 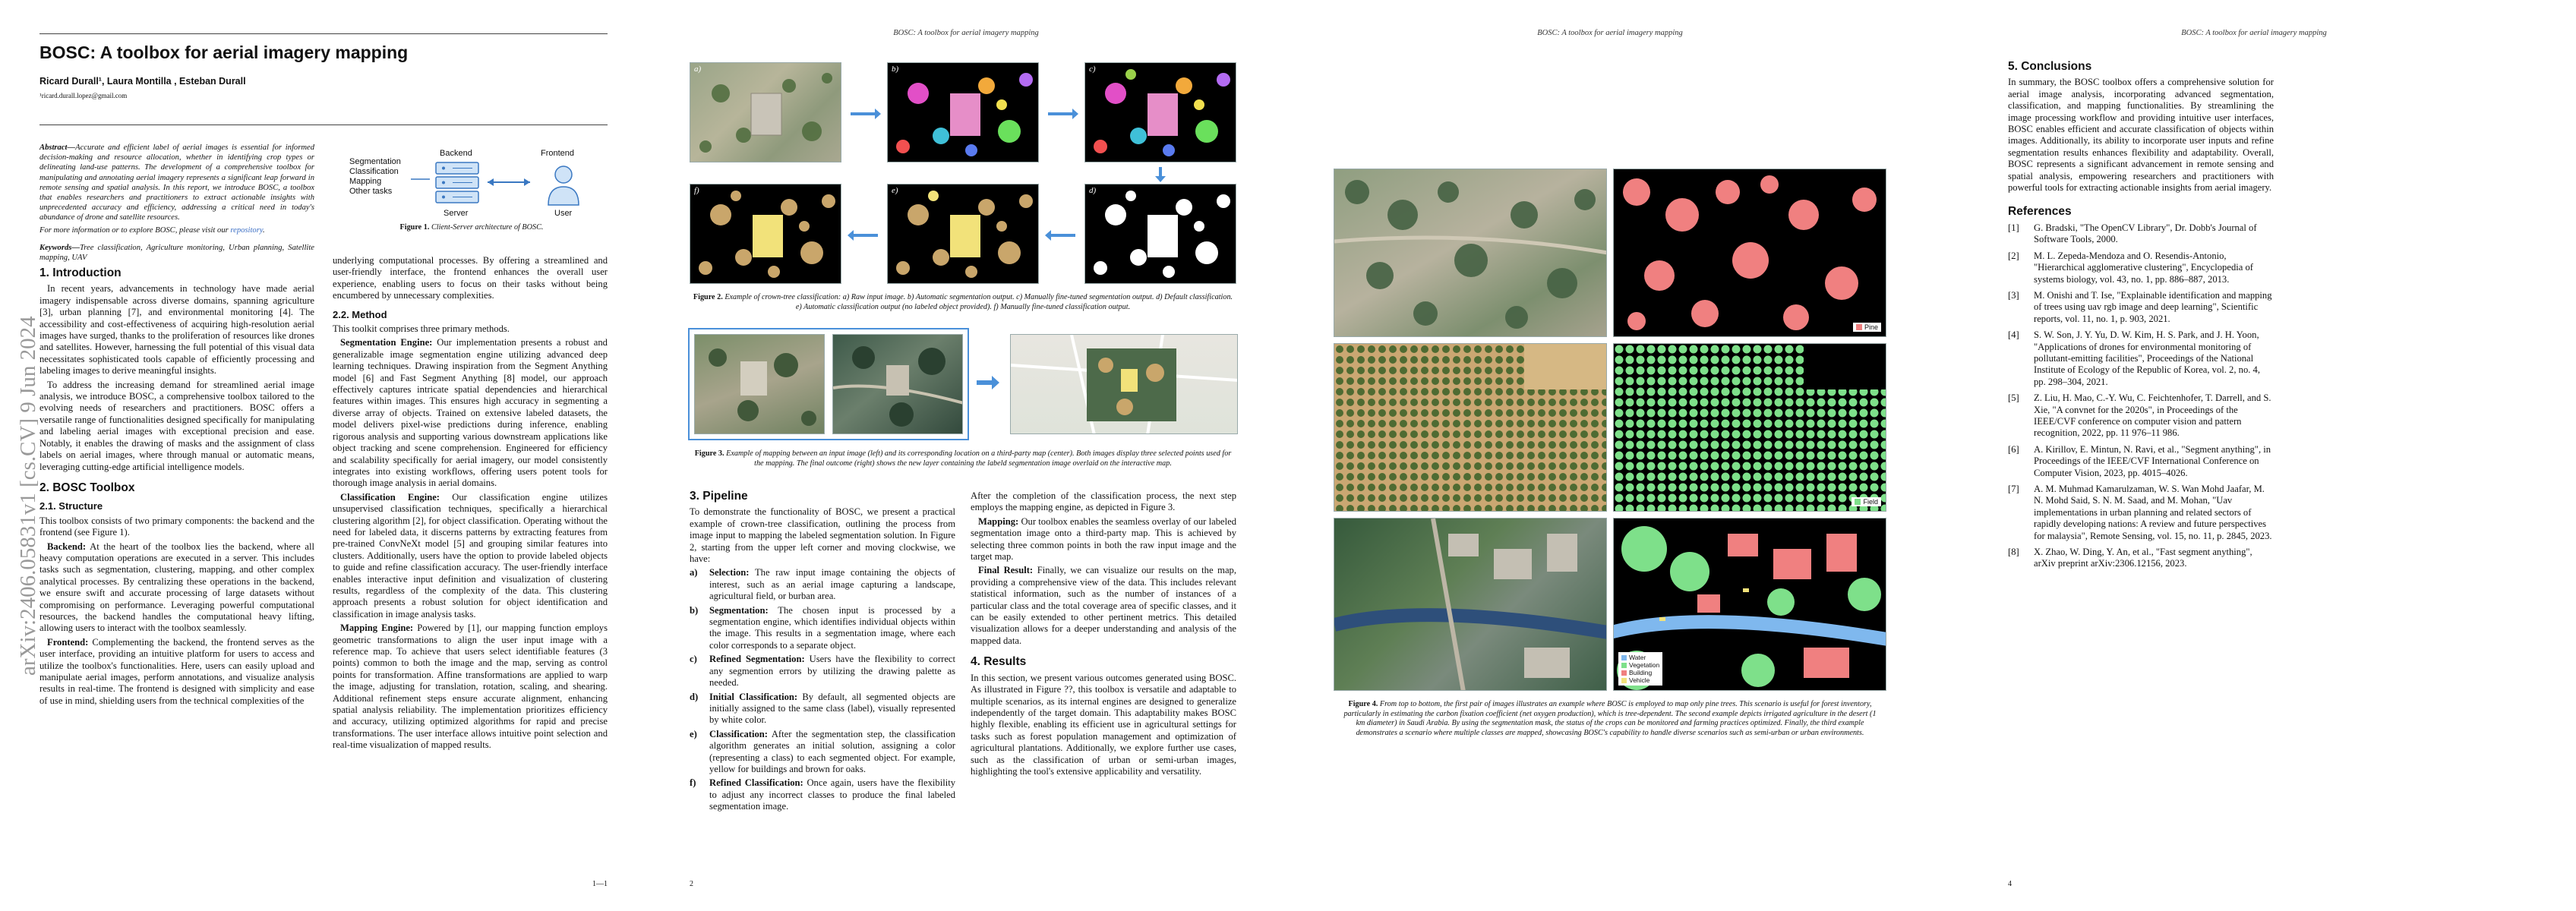 What do you see at coordinates (67, 546) in the screenshot?
I see `backend-label: Backend:` at bounding box center [67, 546].